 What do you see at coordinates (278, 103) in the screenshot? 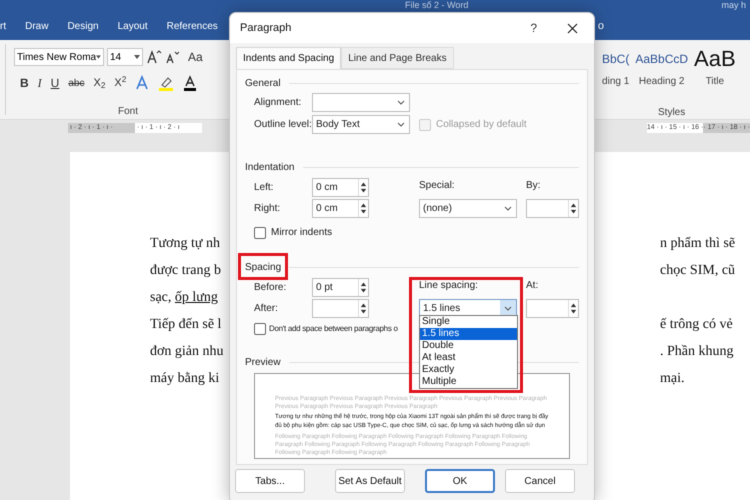
I see `field-label: Alignment:` at bounding box center [278, 103].